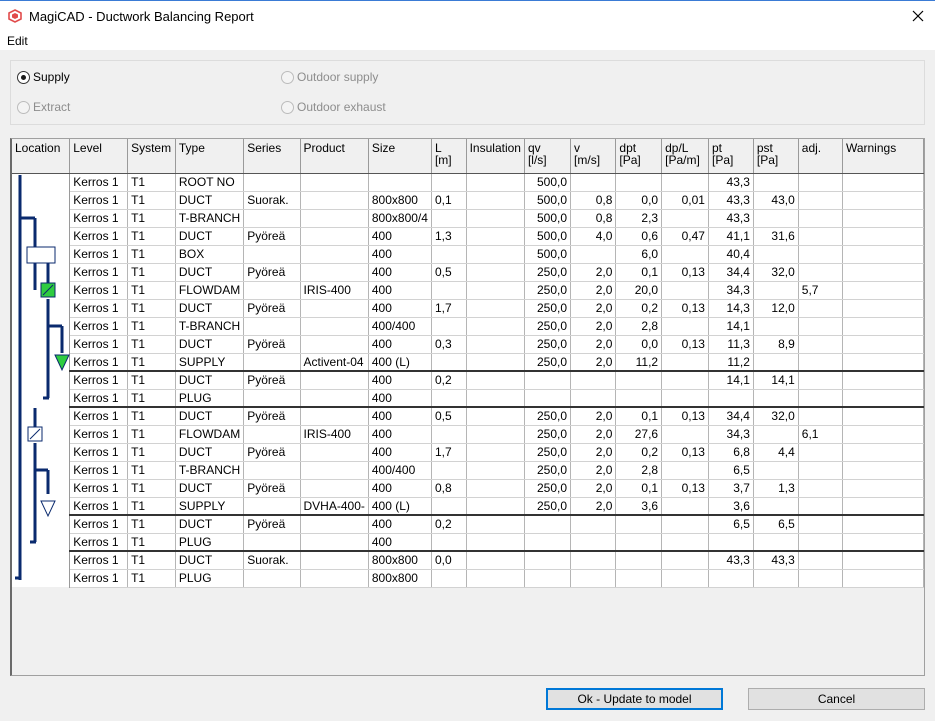  I want to click on table-cell: 0,0, so click(449, 560).